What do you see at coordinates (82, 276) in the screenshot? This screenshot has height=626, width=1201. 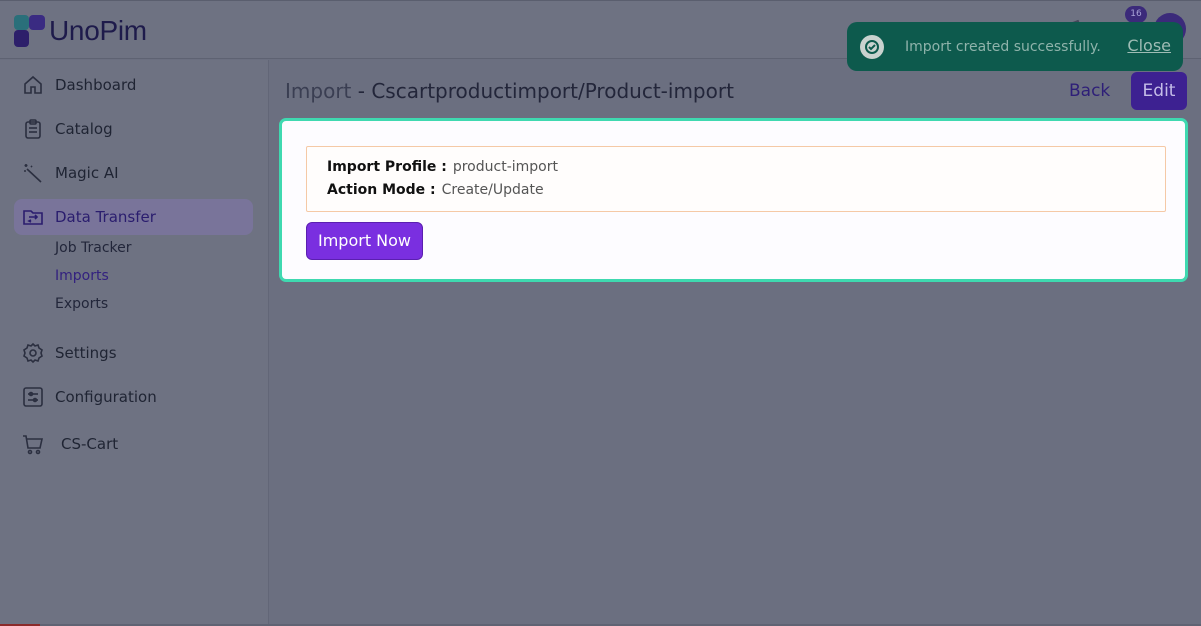 I see `sidebar-subitem-imports: Imports` at bounding box center [82, 276].